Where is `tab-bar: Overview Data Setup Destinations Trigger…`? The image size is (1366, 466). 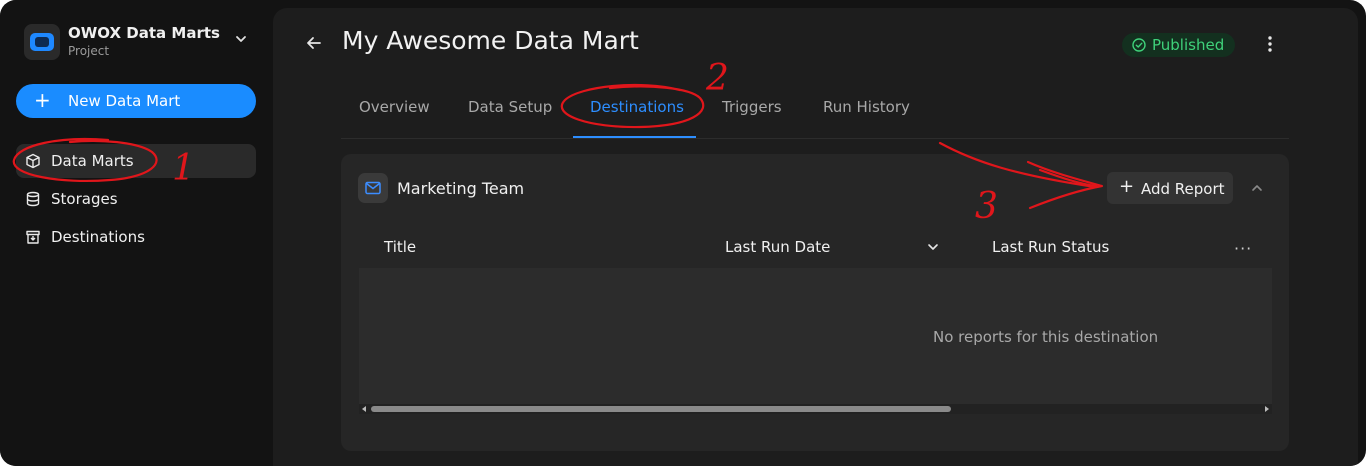
tab-bar: Overview Data Setup Destinations Trigger… is located at coordinates (815, 114).